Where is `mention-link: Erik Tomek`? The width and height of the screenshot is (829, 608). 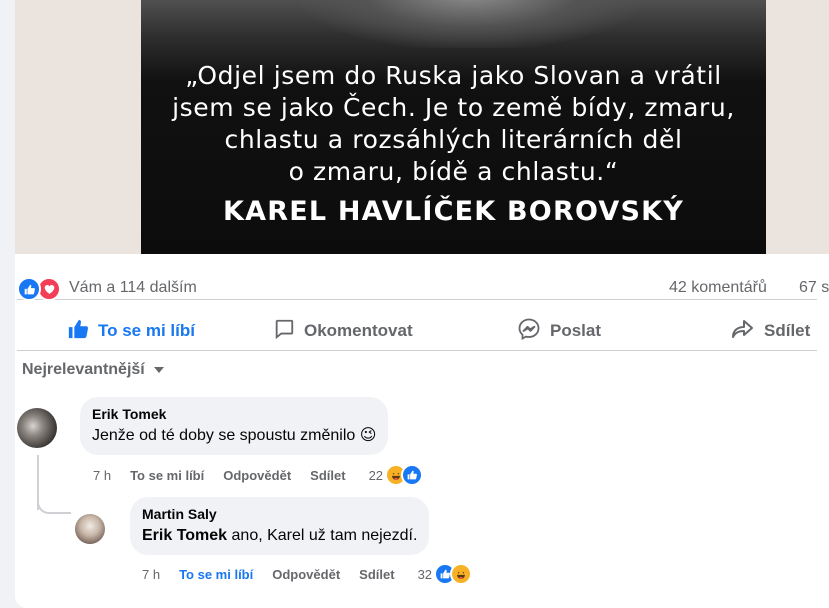 mention-link: Erik Tomek is located at coordinates (184, 535).